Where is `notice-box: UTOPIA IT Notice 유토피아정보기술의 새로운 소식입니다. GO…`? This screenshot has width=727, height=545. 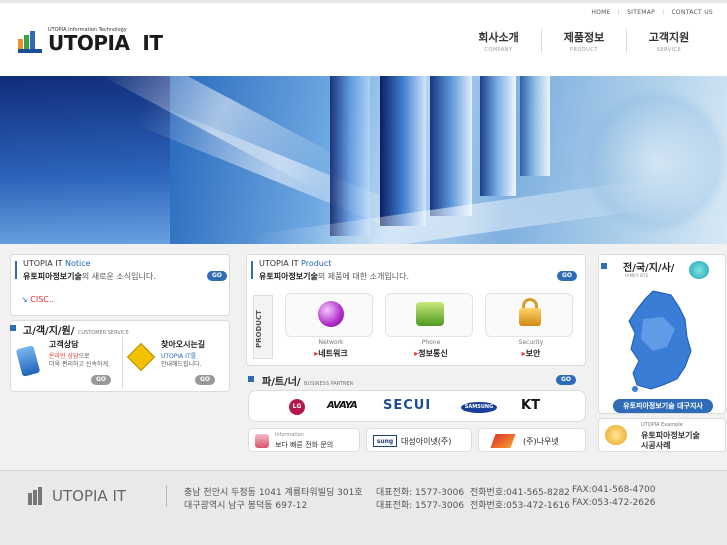
notice-box: UTOPIA IT Notice 유토피아정보기술의 새로운 소식입니다. GO… is located at coordinates (120, 285).